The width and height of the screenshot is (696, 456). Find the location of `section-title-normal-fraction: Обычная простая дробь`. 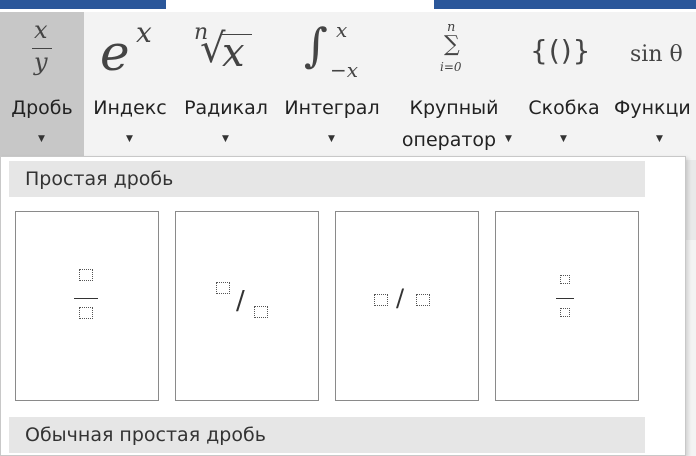

section-title-normal-fraction: Обычная простая дробь is located at coordinates (327, 435).